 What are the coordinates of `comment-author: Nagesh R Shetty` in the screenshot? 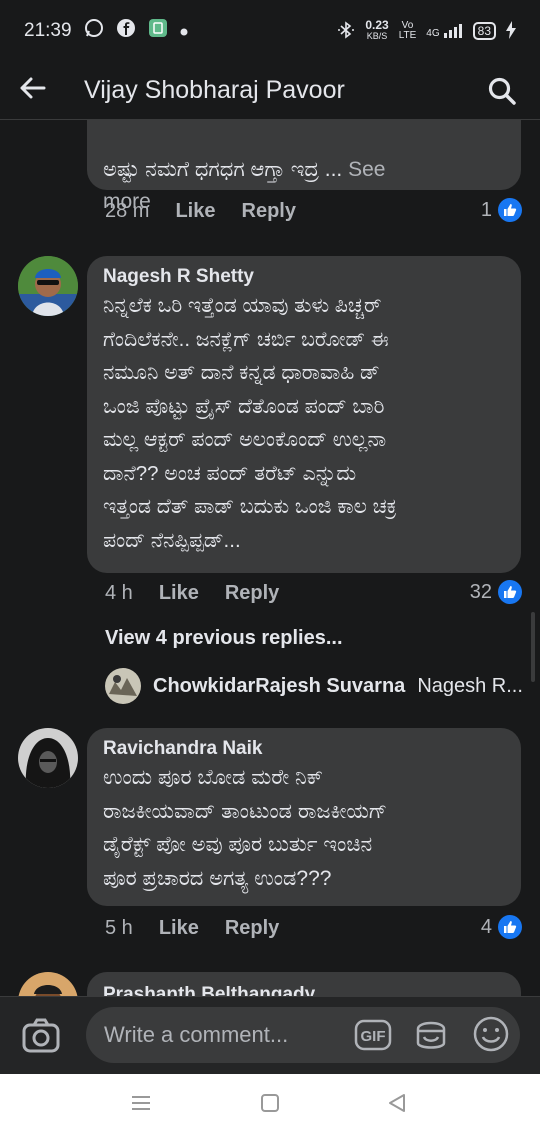 It's located at (304, 277).